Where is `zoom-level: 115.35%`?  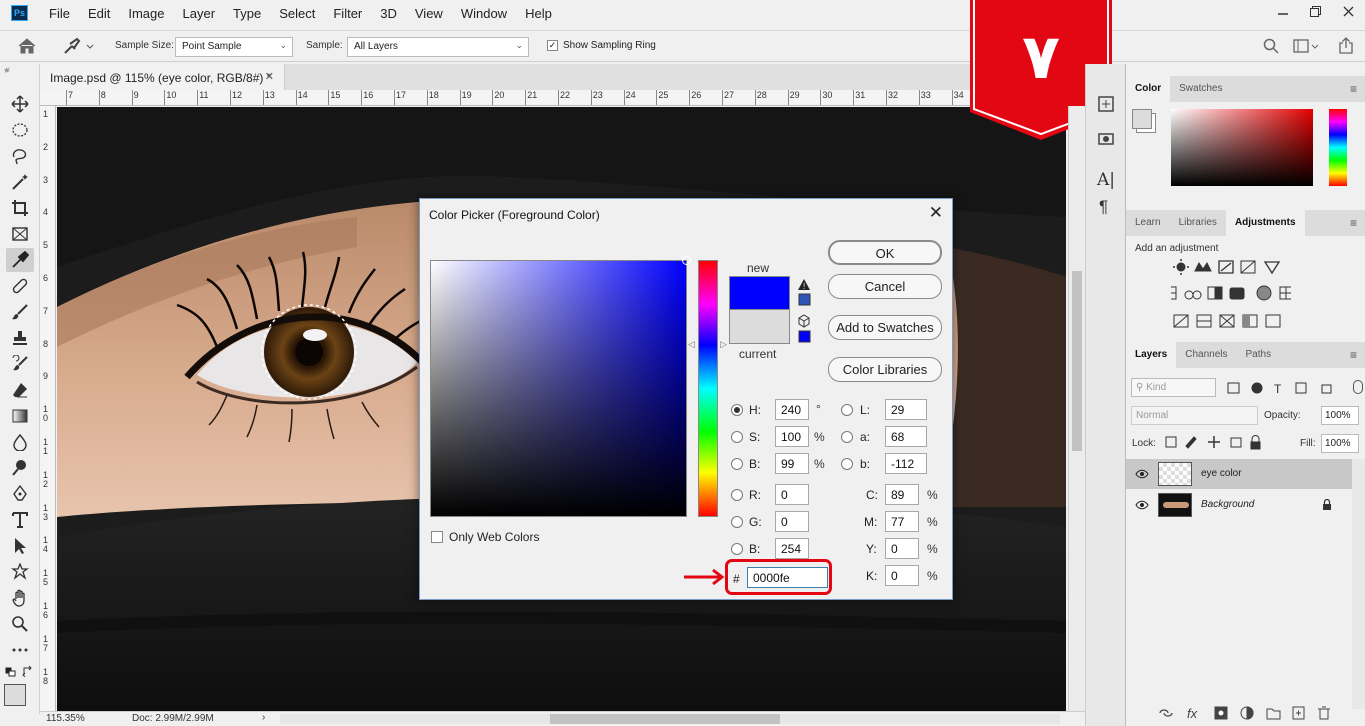
zoom-level: 115.35% is located at coordinates (65, 718).